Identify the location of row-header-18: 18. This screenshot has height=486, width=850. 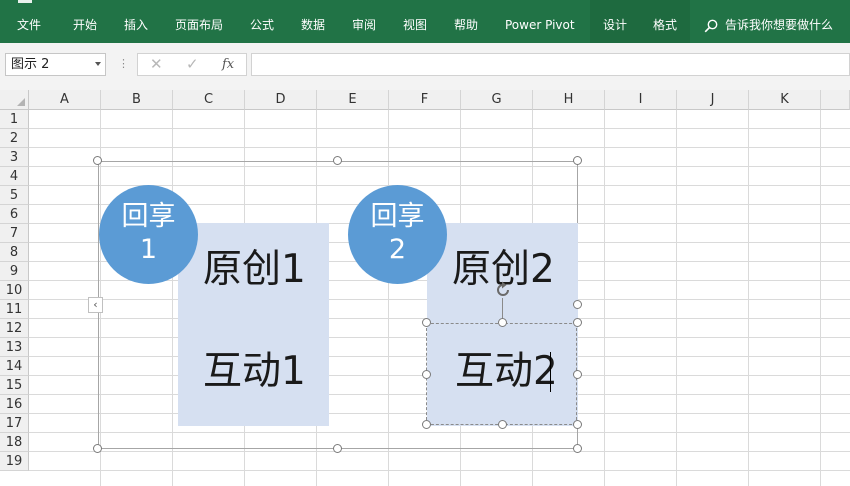
(14, 442).